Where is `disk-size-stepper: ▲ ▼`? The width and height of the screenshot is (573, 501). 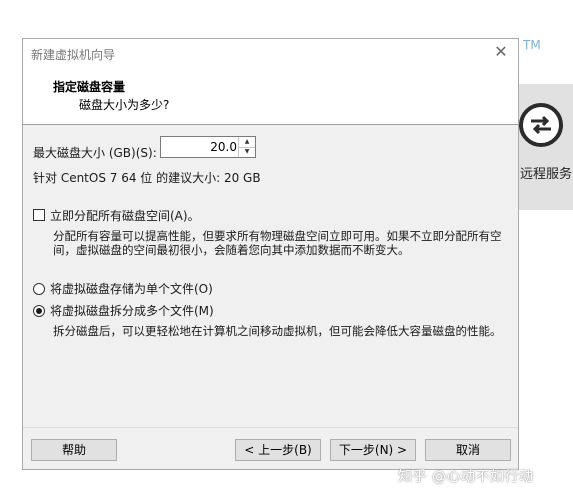 disk-size-stepper: ▲ ▼ is located at coordinates (208, 147).